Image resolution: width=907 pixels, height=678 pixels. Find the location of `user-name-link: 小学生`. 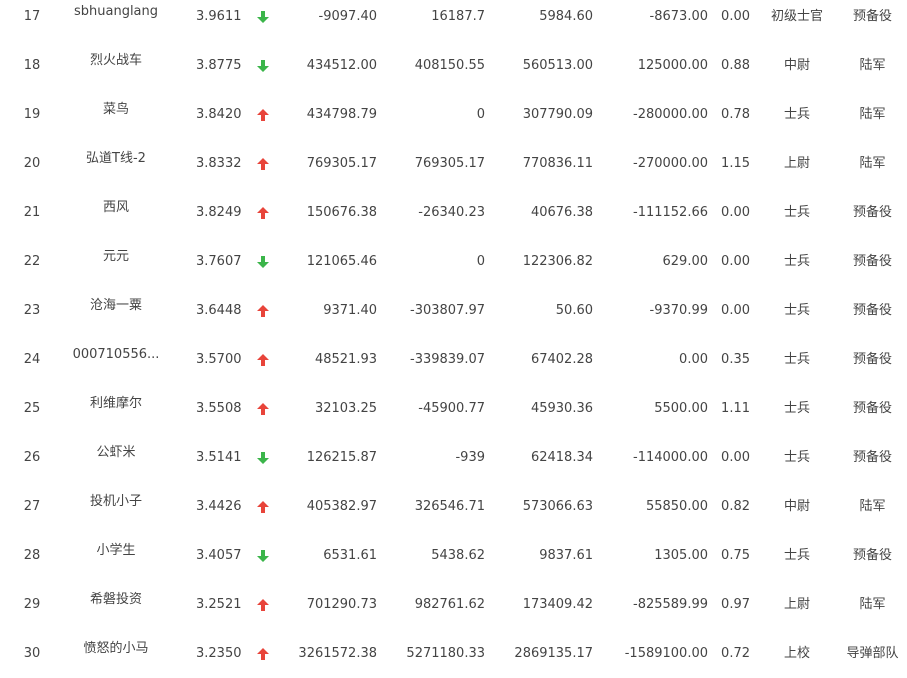

user-name-link: 小学生 is located at coordinates (116, 555).